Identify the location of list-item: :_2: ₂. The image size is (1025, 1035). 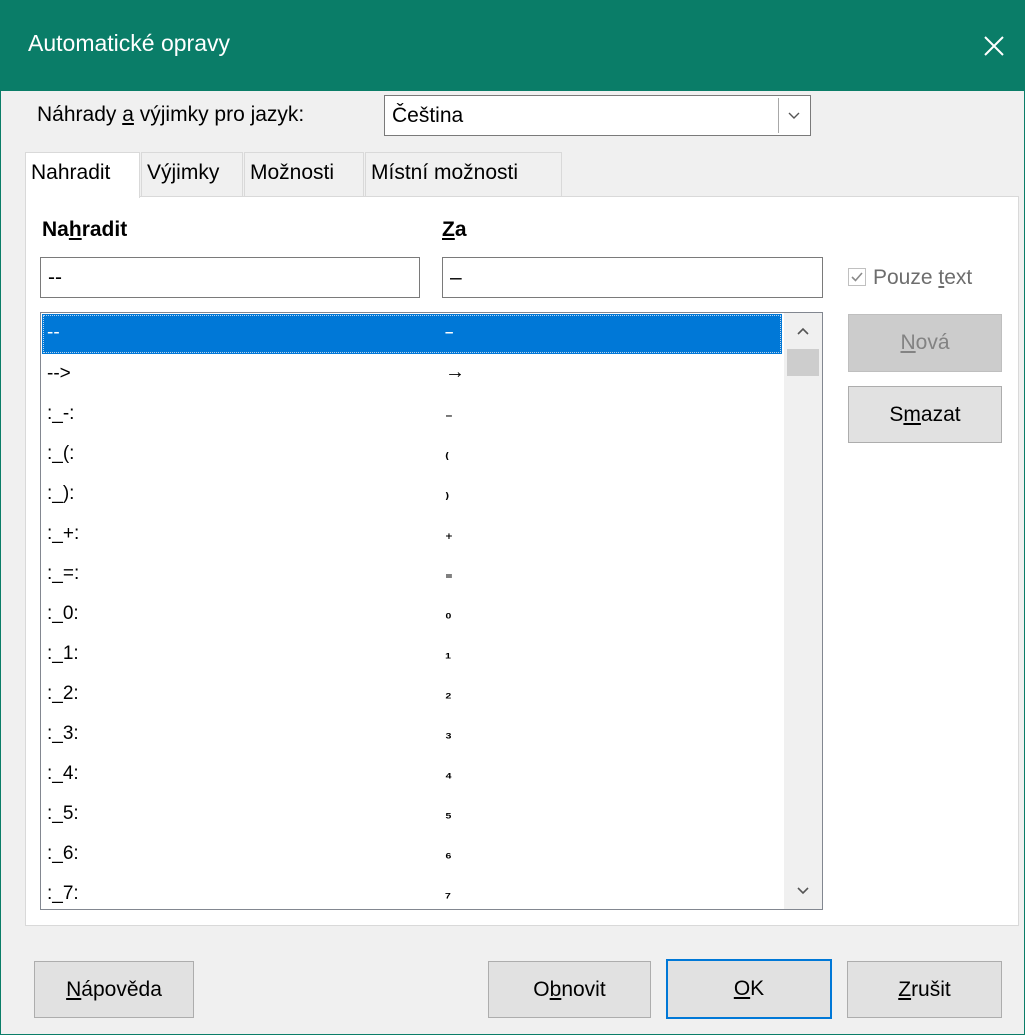
(412, 695).